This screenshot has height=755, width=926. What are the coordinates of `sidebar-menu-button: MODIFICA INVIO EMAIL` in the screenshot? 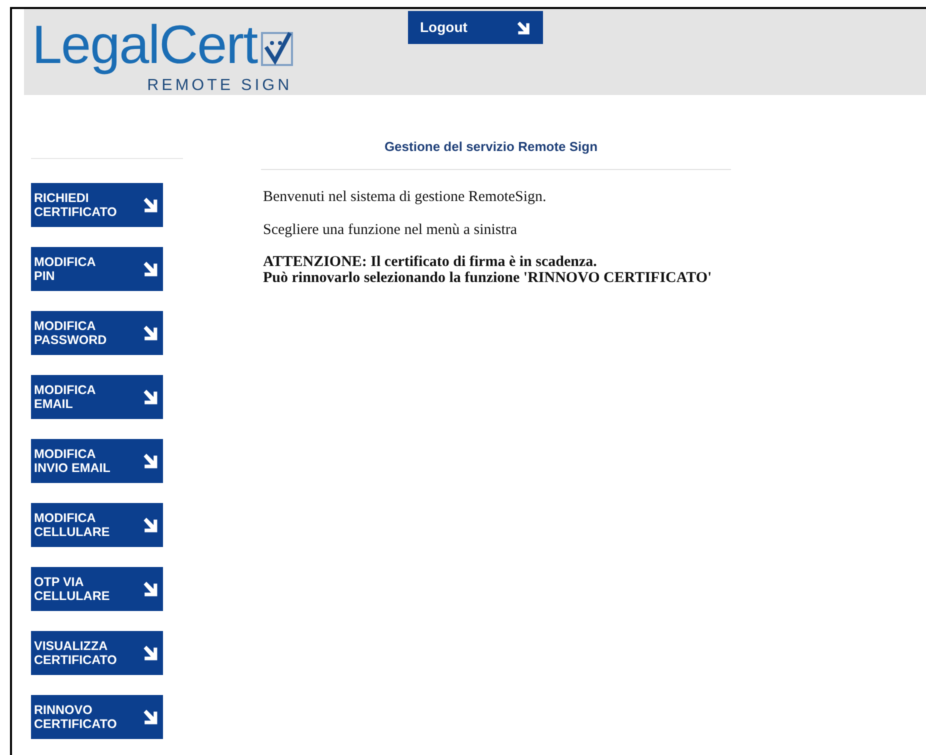 It's located at (97, 461).